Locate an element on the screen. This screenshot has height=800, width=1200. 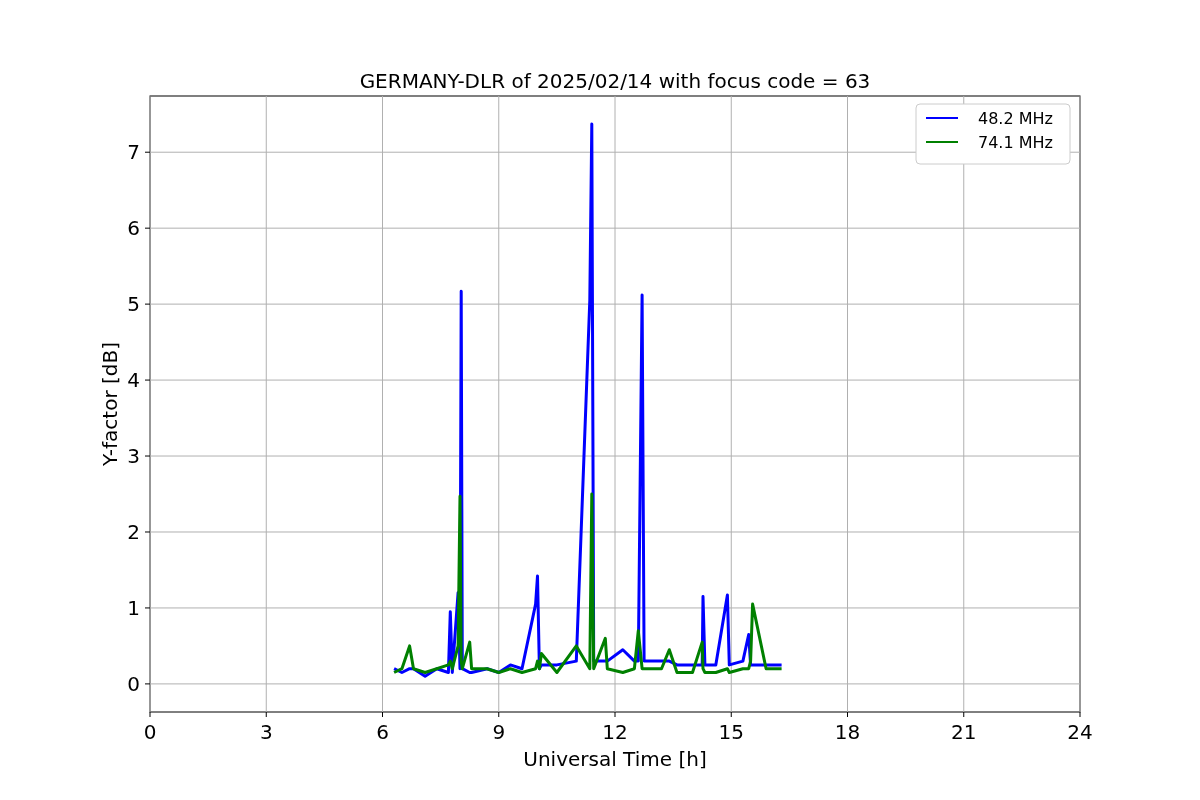
y-tick-label: 1 is located at coordinates (133, 607).